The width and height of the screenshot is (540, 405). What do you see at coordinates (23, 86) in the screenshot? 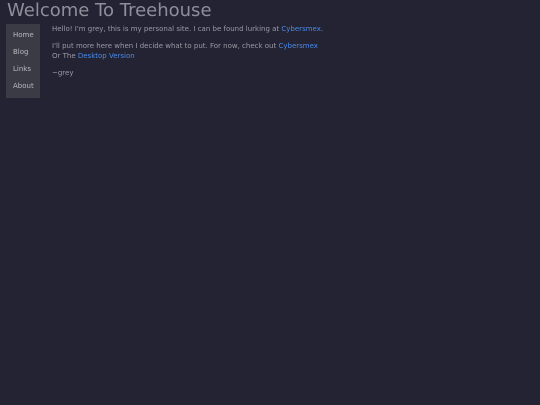
I see `nav-item-about: About` at bounding box center [23, 86].